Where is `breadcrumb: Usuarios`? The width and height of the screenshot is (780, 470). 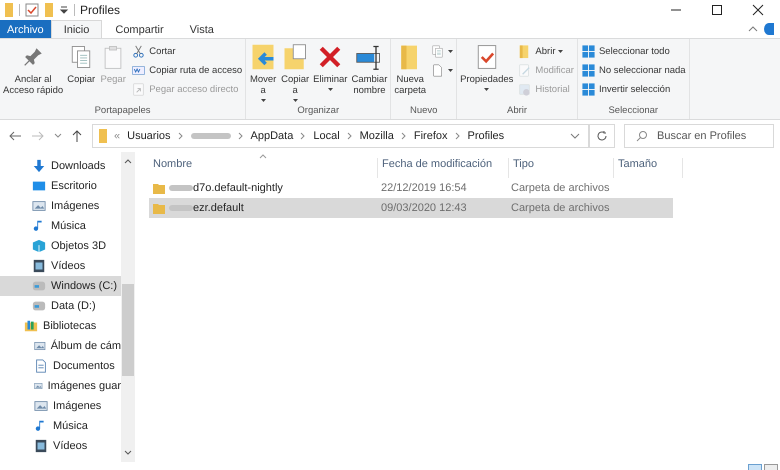
breadcrumb: Usuarios is located at coordinates (149, 136).